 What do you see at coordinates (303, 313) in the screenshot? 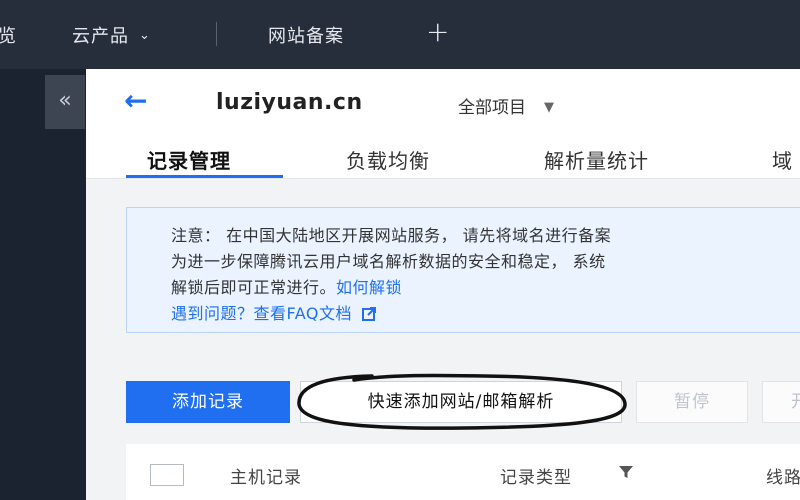
I see `faq-doc-link: 查看FAQ文档` at bounding box center [303, 313].